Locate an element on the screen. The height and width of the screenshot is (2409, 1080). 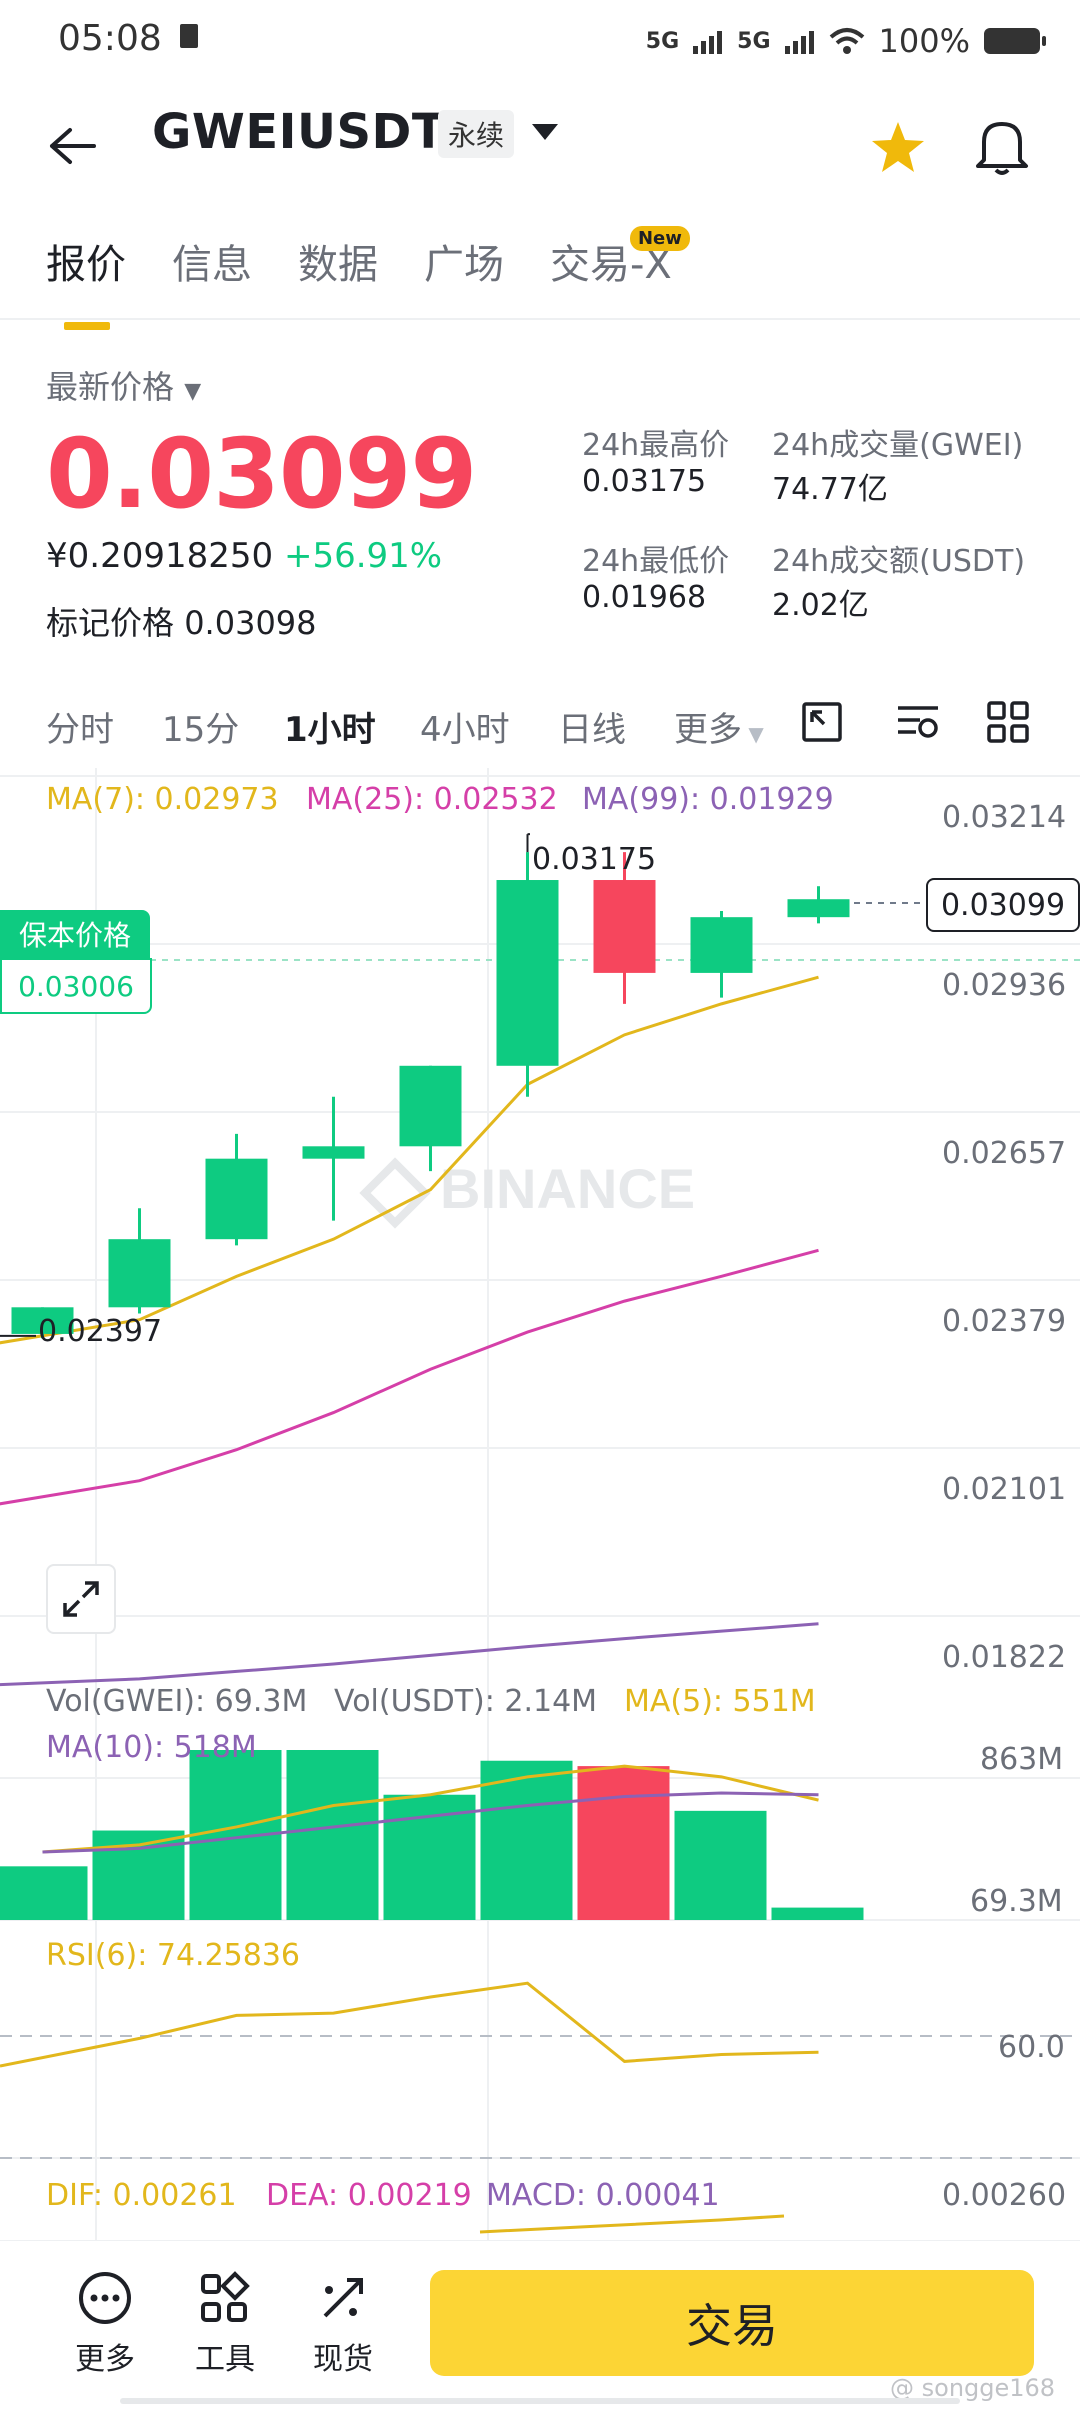
expand-icon is located at coordinates (81, 1599).